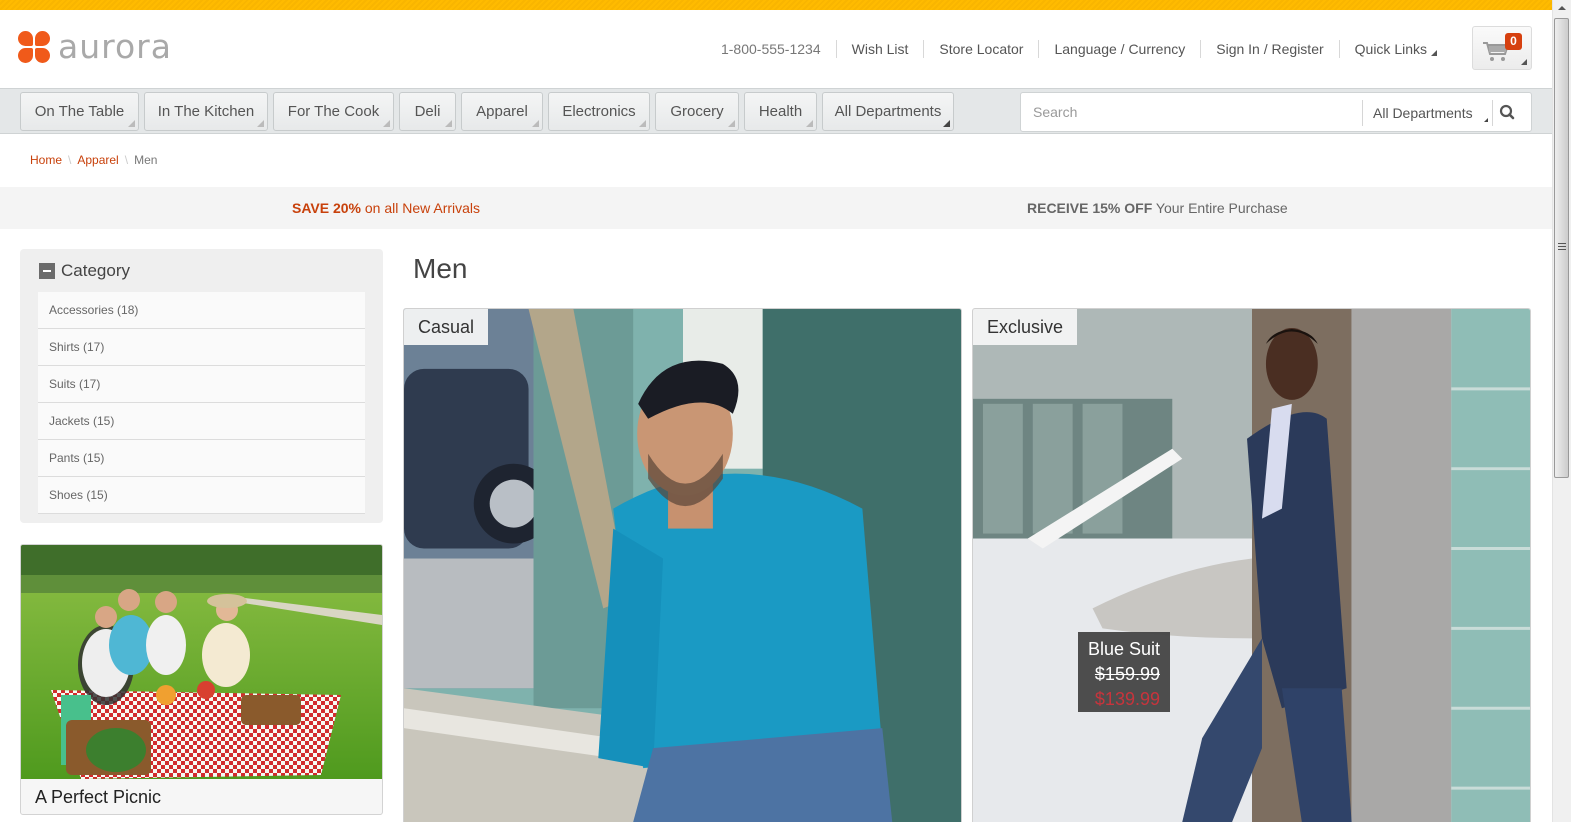  I want to click on wish-list-link: Wish List, so click(879, 49).